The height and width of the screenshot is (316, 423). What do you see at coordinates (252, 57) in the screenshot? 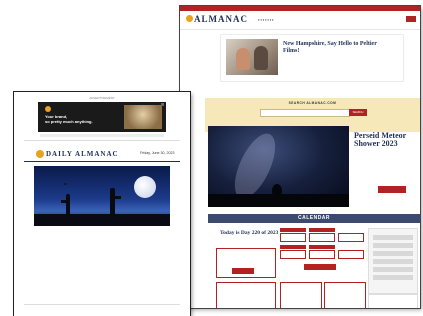
I see `promo-image` at bounding box center [252, 57].